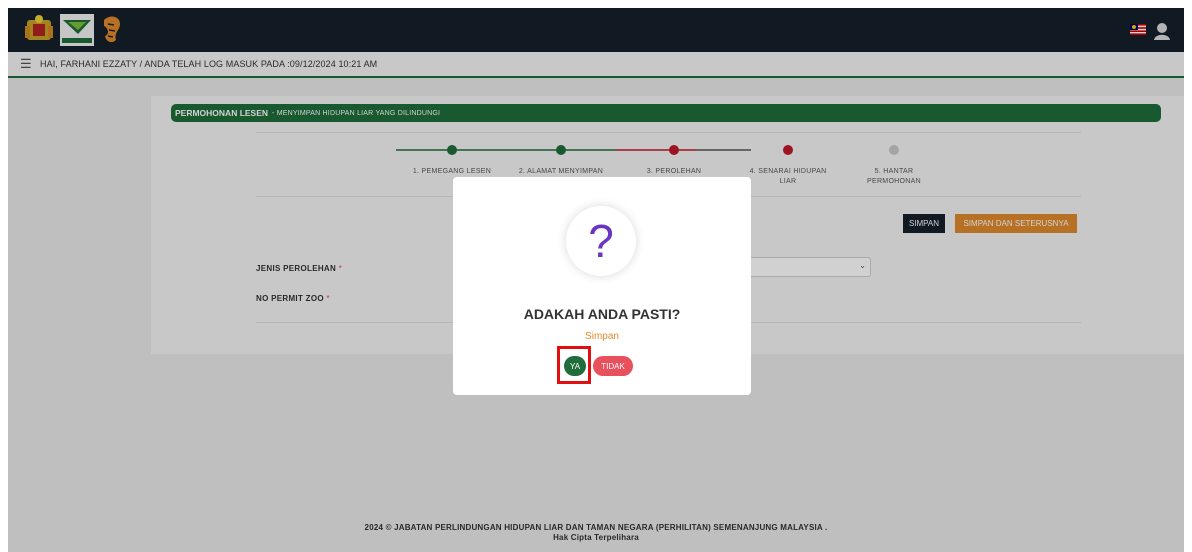 The width and height of the screenshot is (1192, 552). What do you see at coordinates (602, 336) in the screenshot?
I see `dialog-subtitle: Simpan` at bounding box center [602, 336].